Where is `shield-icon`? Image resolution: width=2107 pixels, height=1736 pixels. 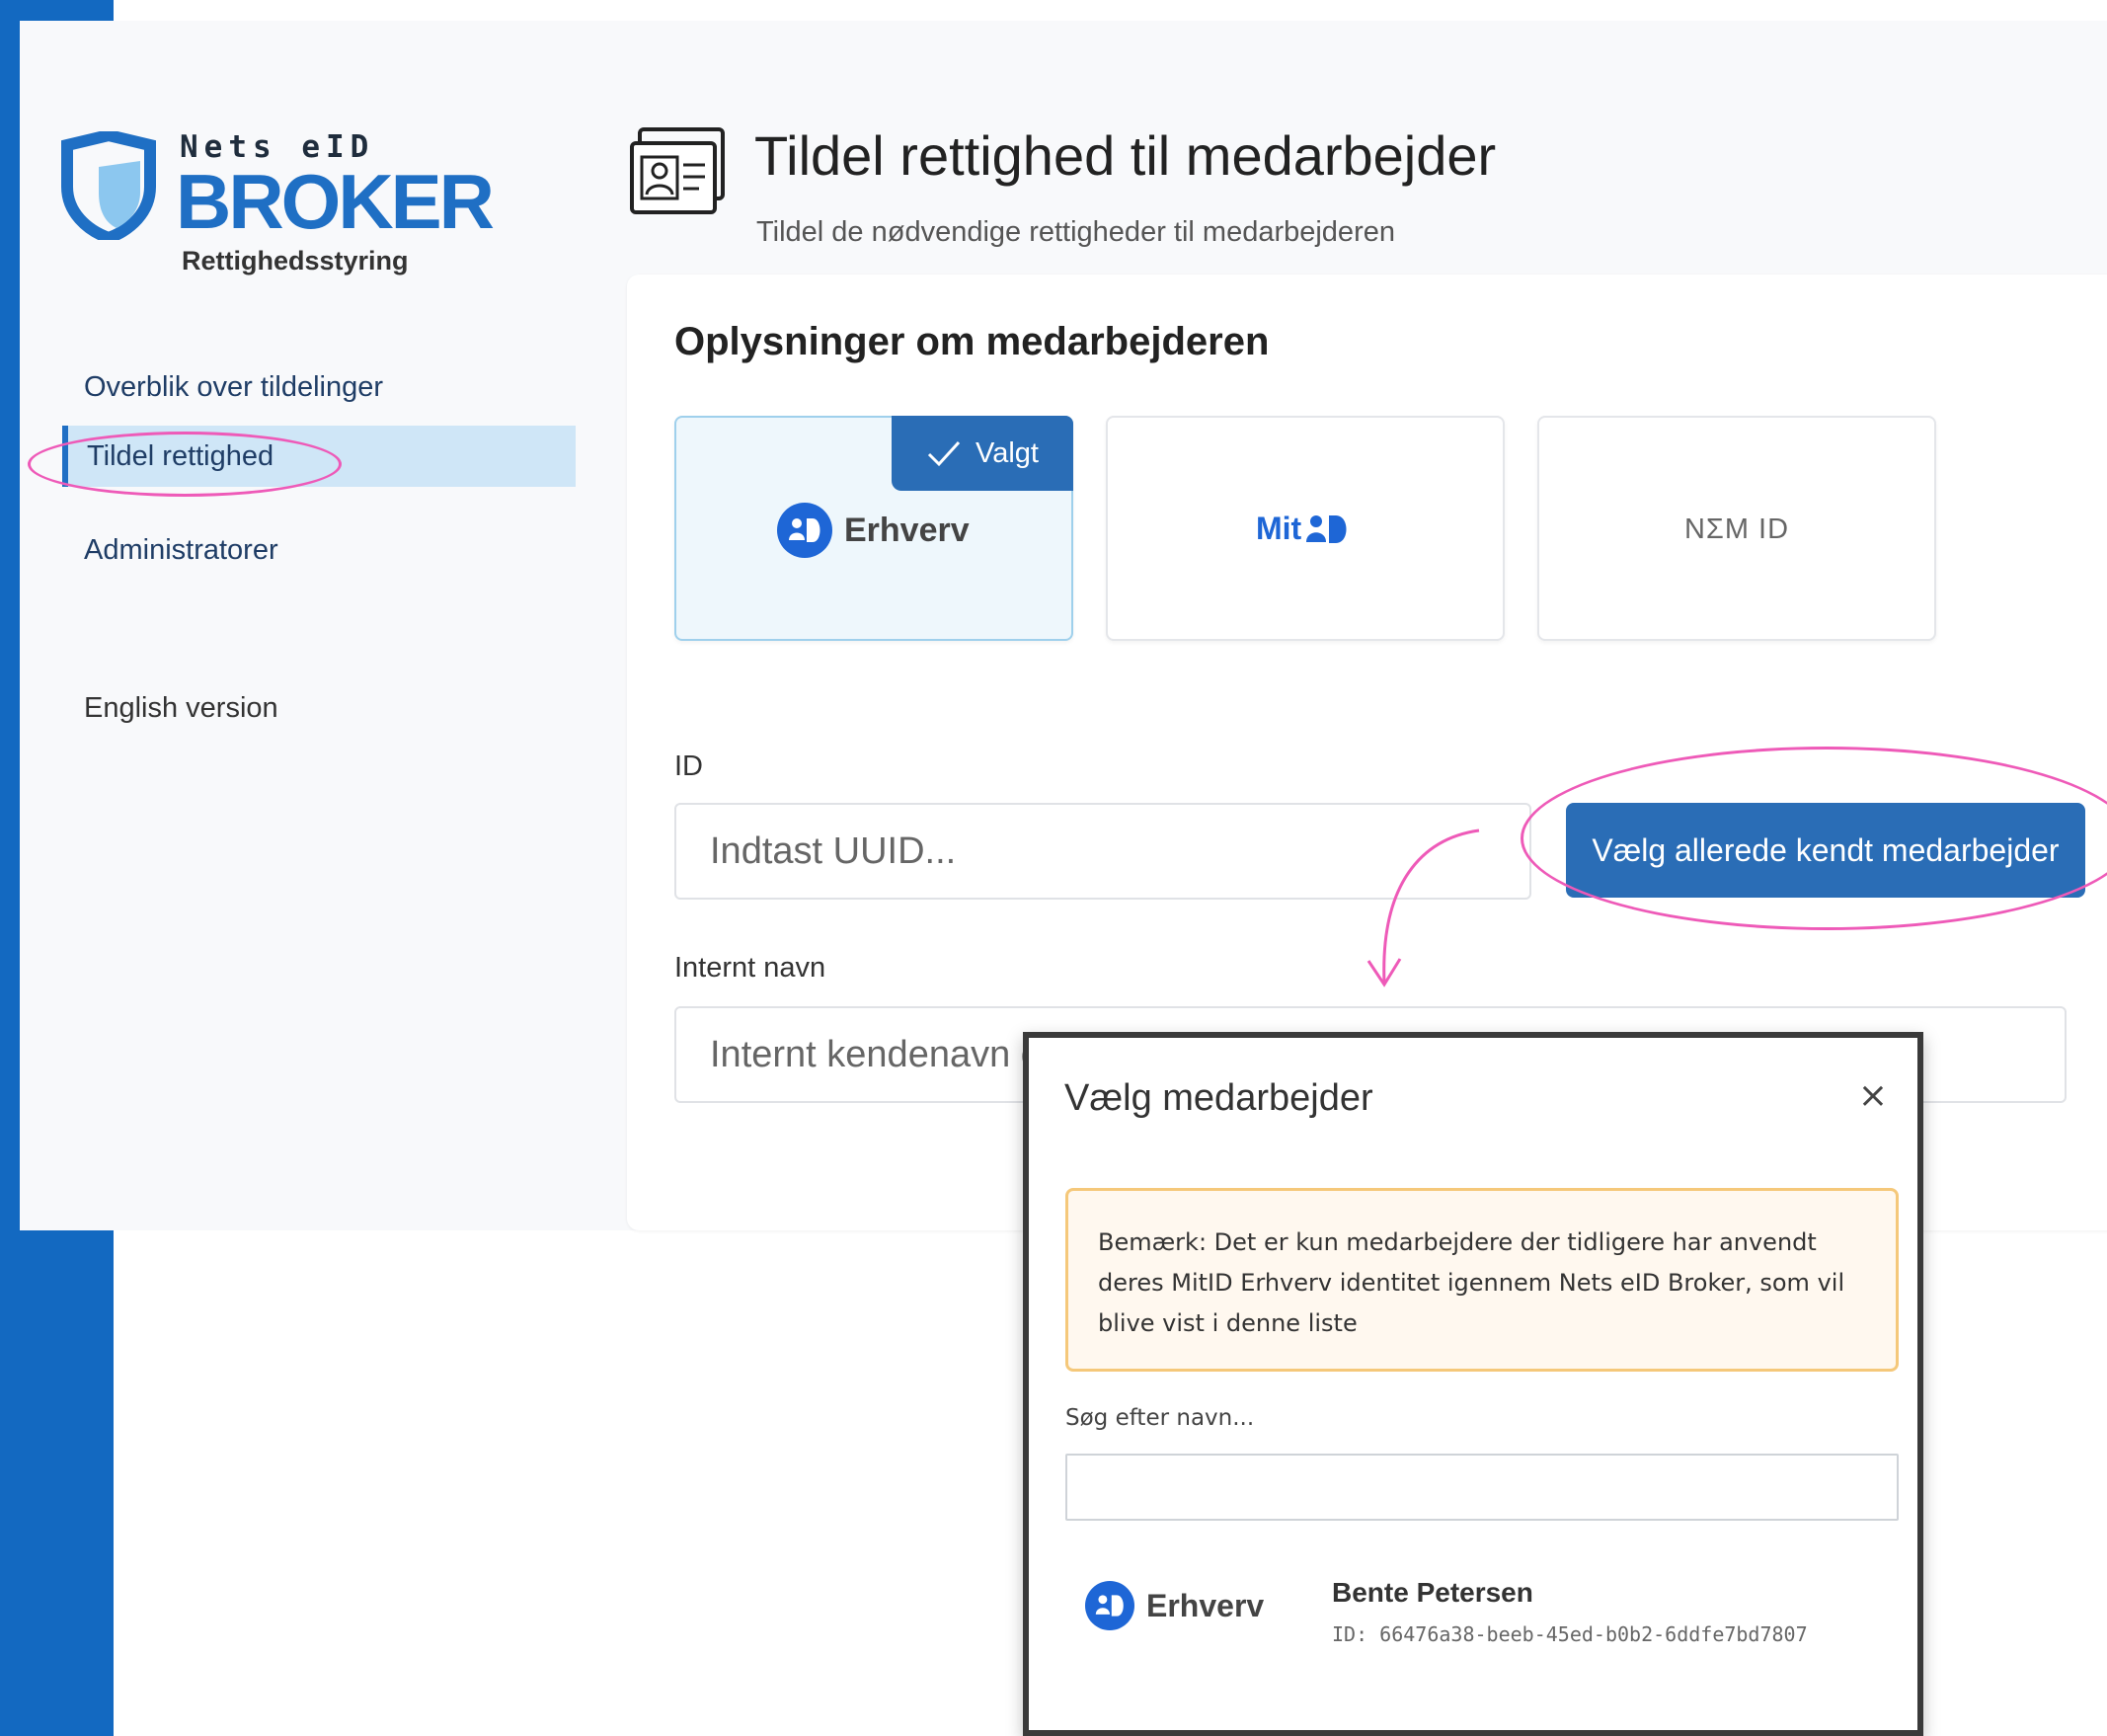
shield-icon is located at coordinates (108, 186).